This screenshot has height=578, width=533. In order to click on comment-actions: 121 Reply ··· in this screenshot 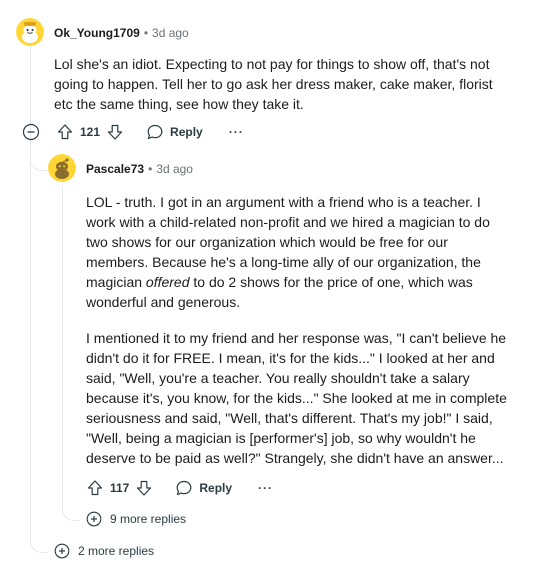, I will do `click(133, 132)`.